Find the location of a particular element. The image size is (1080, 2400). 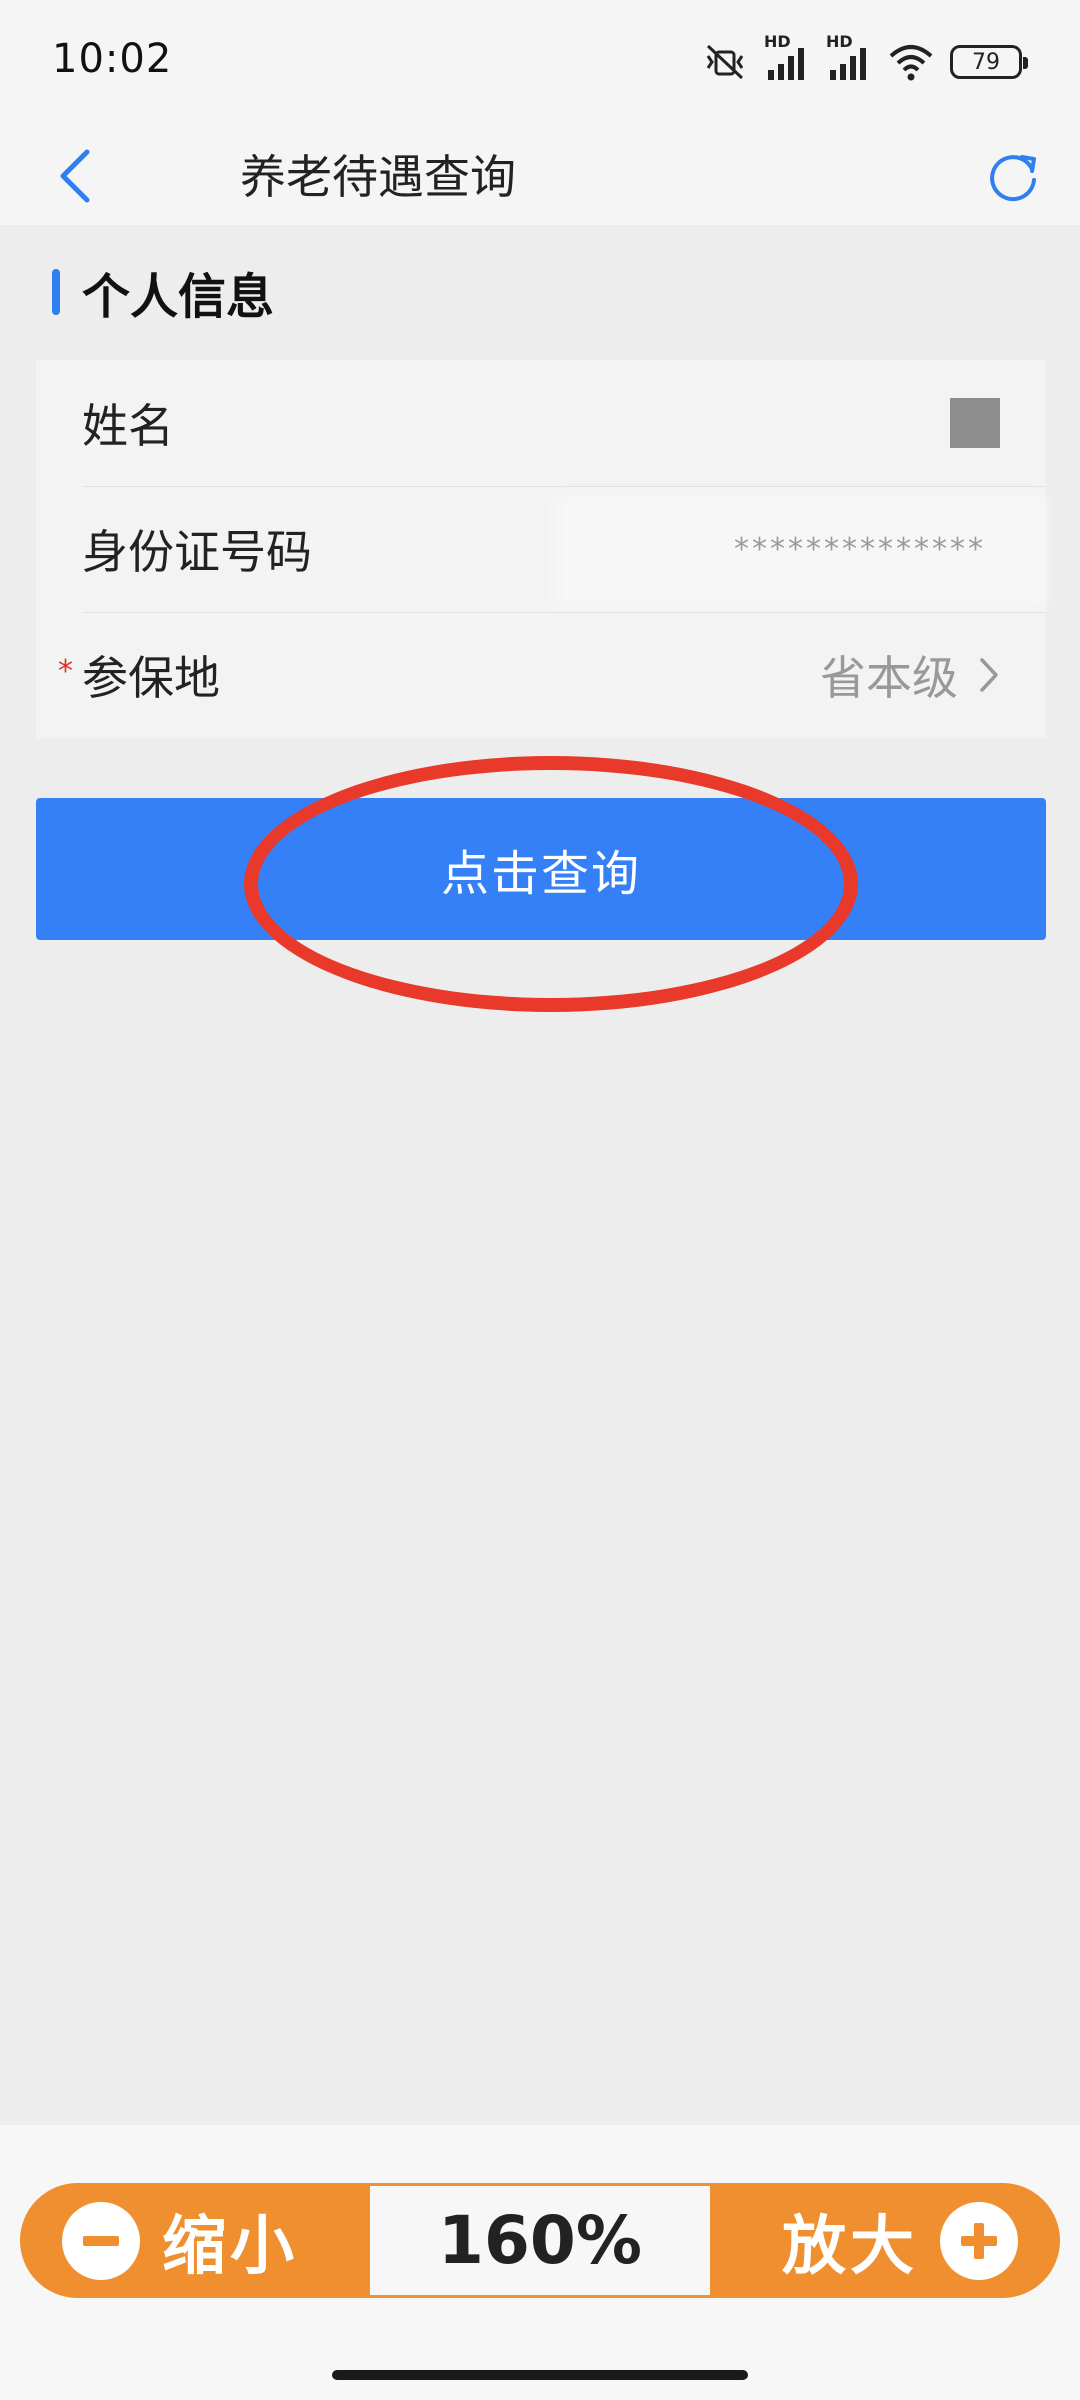

status-time: 10:02 is located at coordinates (112, 59).